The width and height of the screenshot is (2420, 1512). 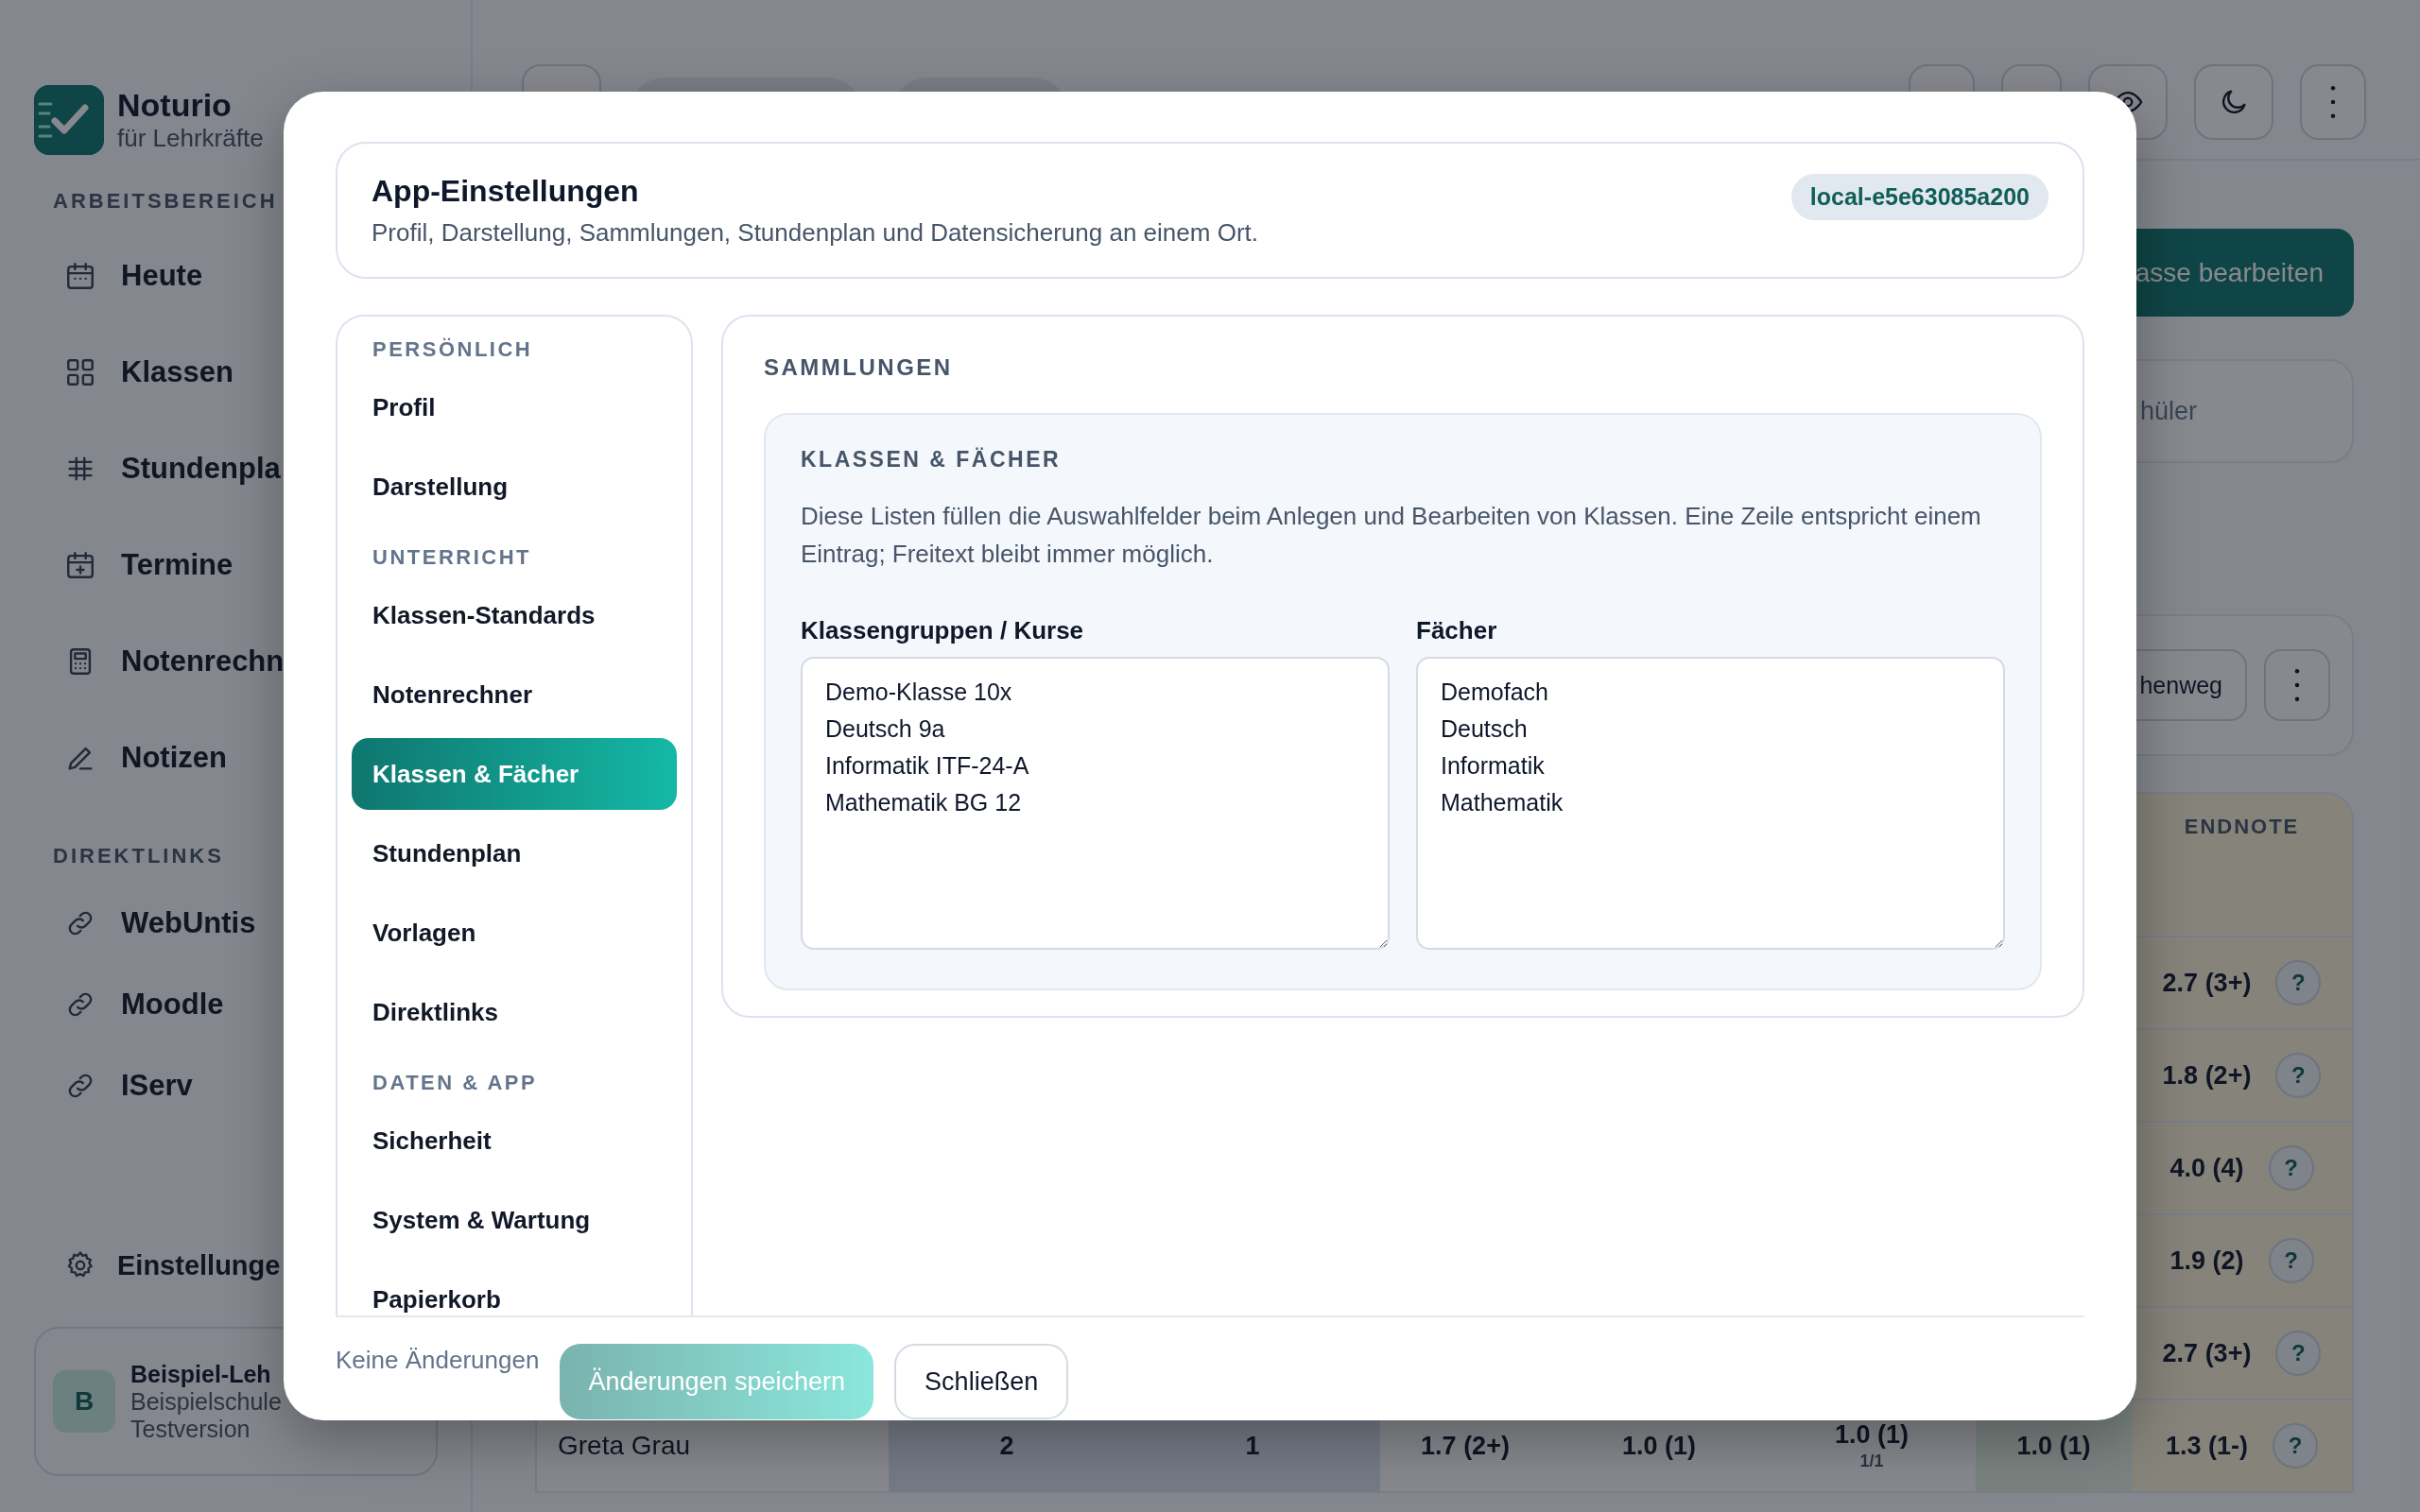 What do you see at coordinates (190, 138) in the screenshot?
I see `app-tagline: für Lehrkräfte` at bounding box center [190, 138].